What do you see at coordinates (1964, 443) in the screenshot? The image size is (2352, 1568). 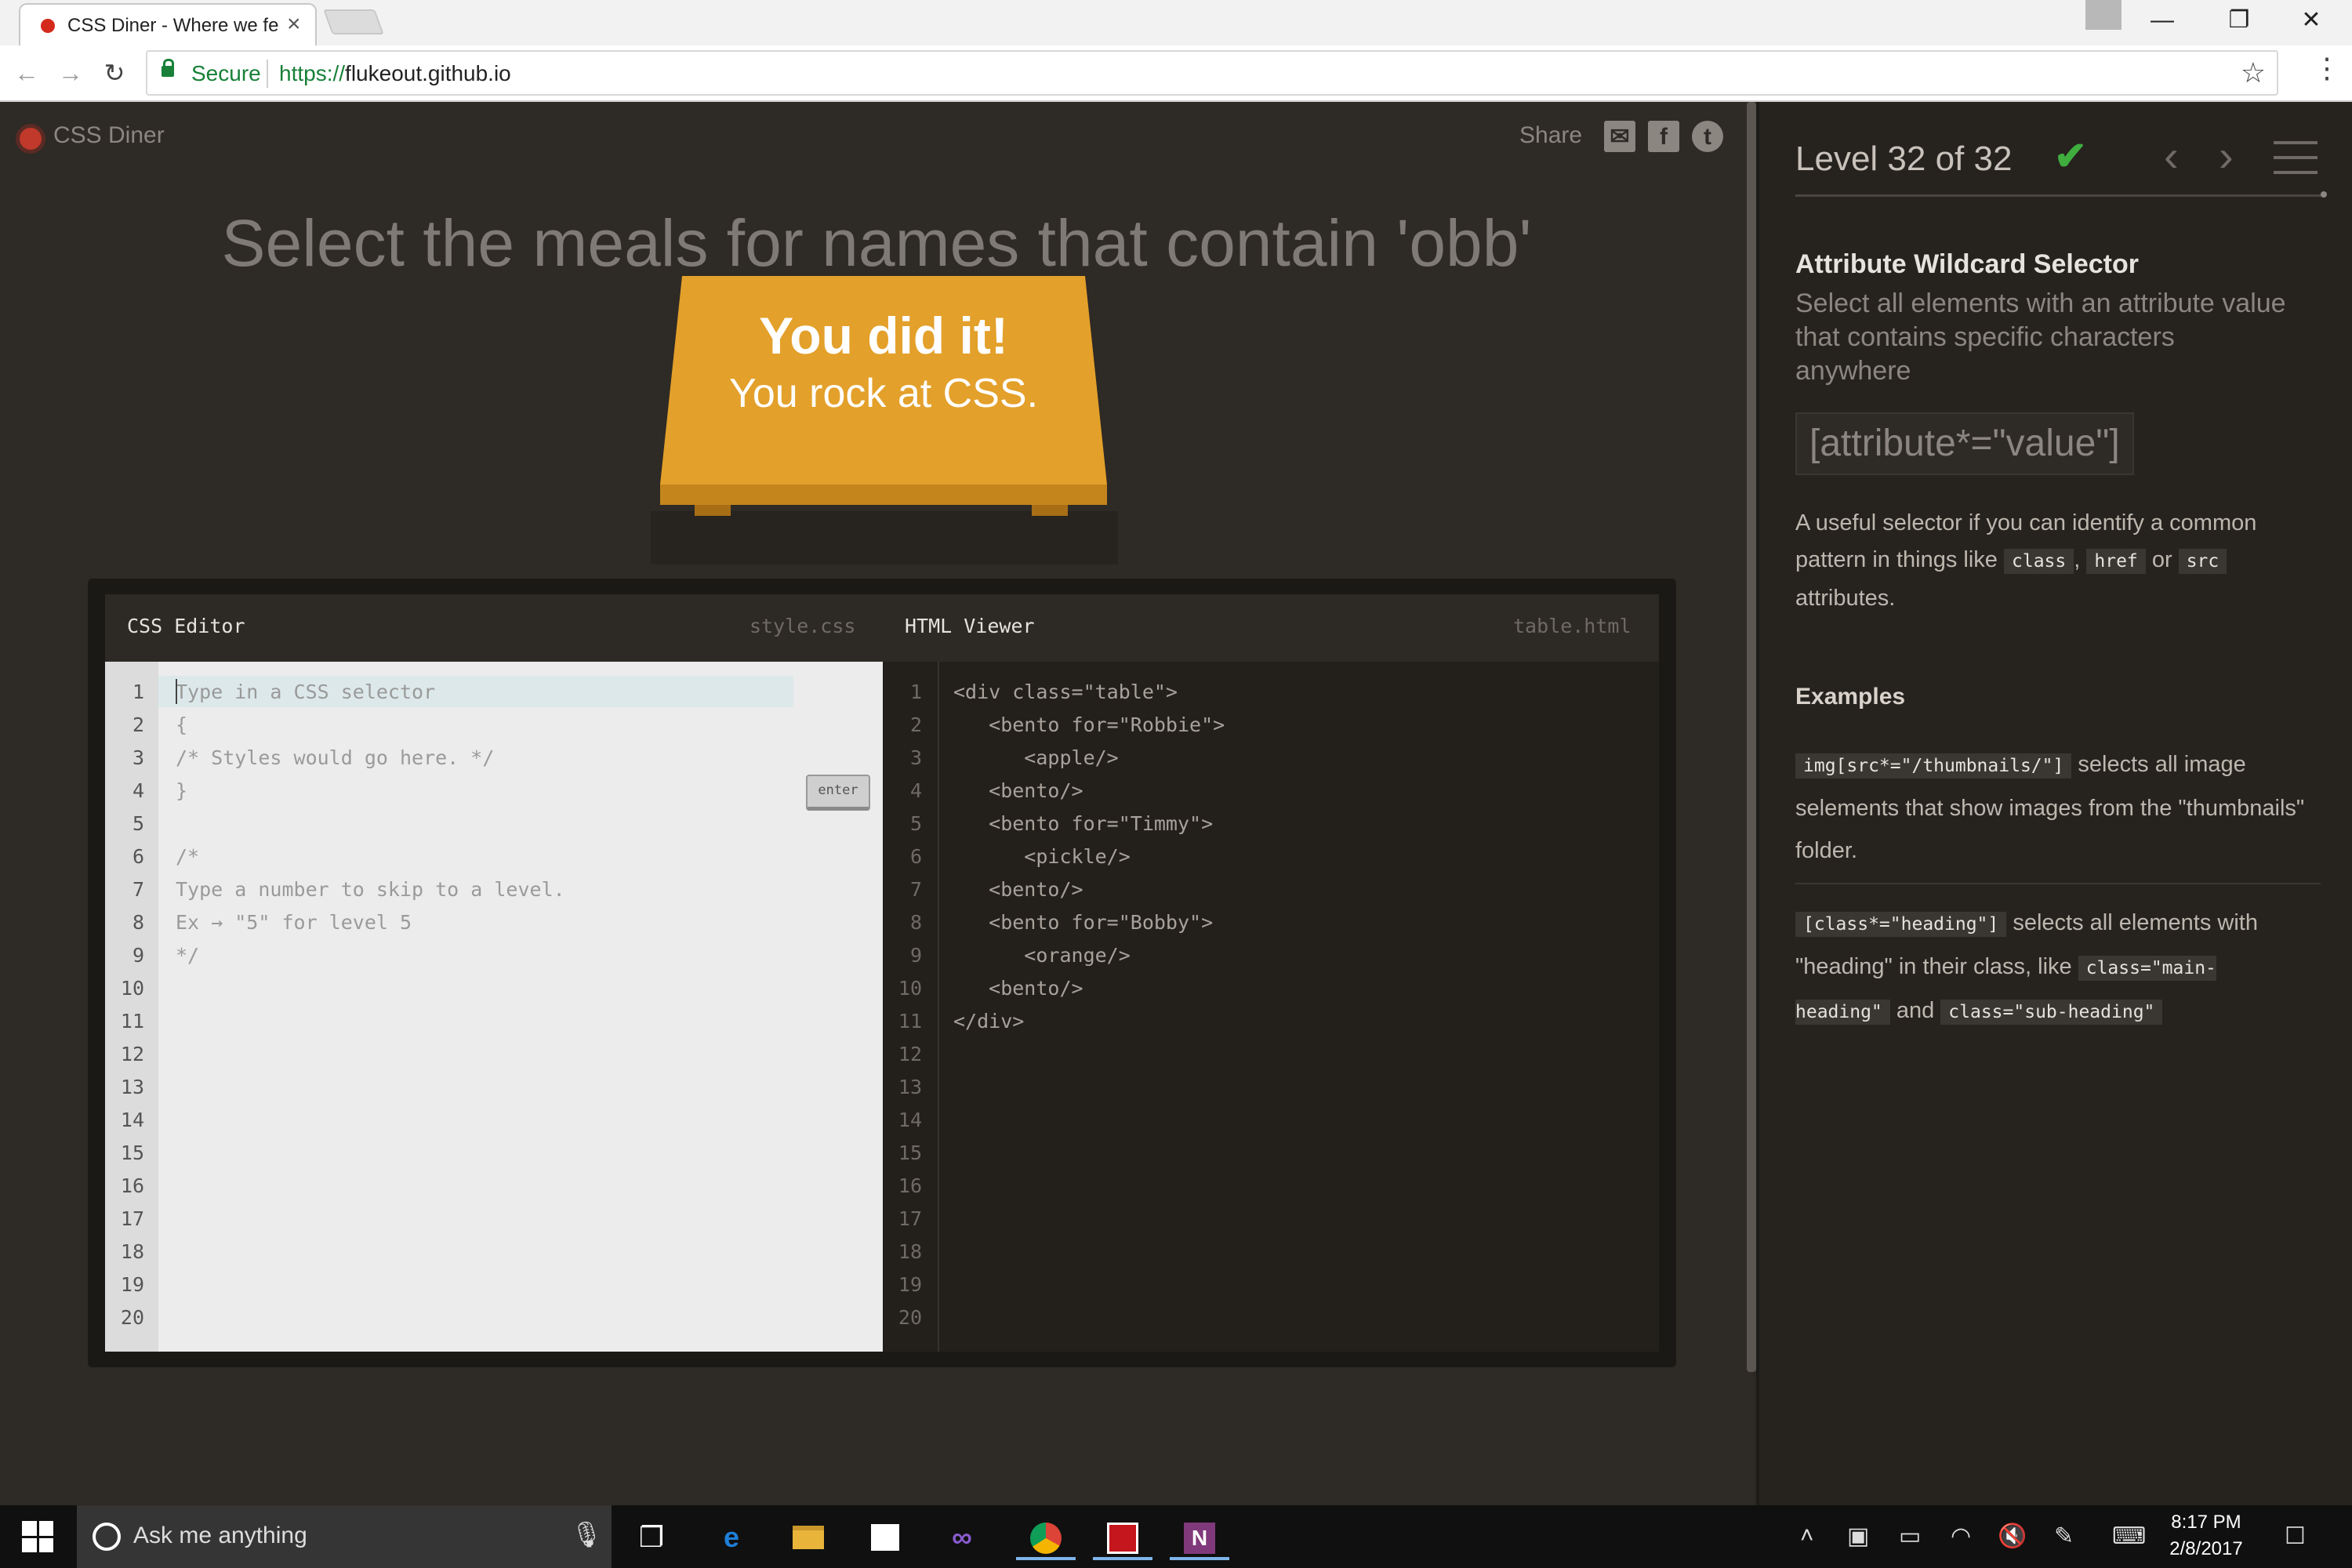 I see `selector-syntax: [attribute*="value"]` at bounding box center [1964, 443].